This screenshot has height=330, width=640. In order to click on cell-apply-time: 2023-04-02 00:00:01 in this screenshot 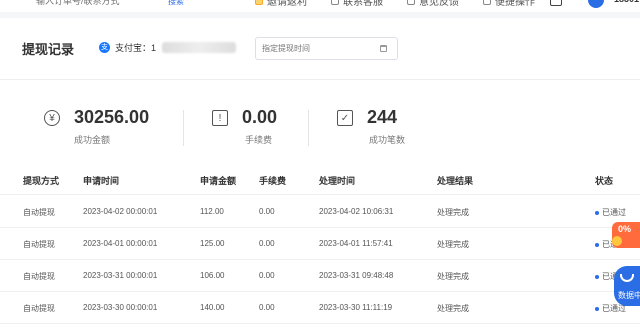, I will do `click(120, 211)`.